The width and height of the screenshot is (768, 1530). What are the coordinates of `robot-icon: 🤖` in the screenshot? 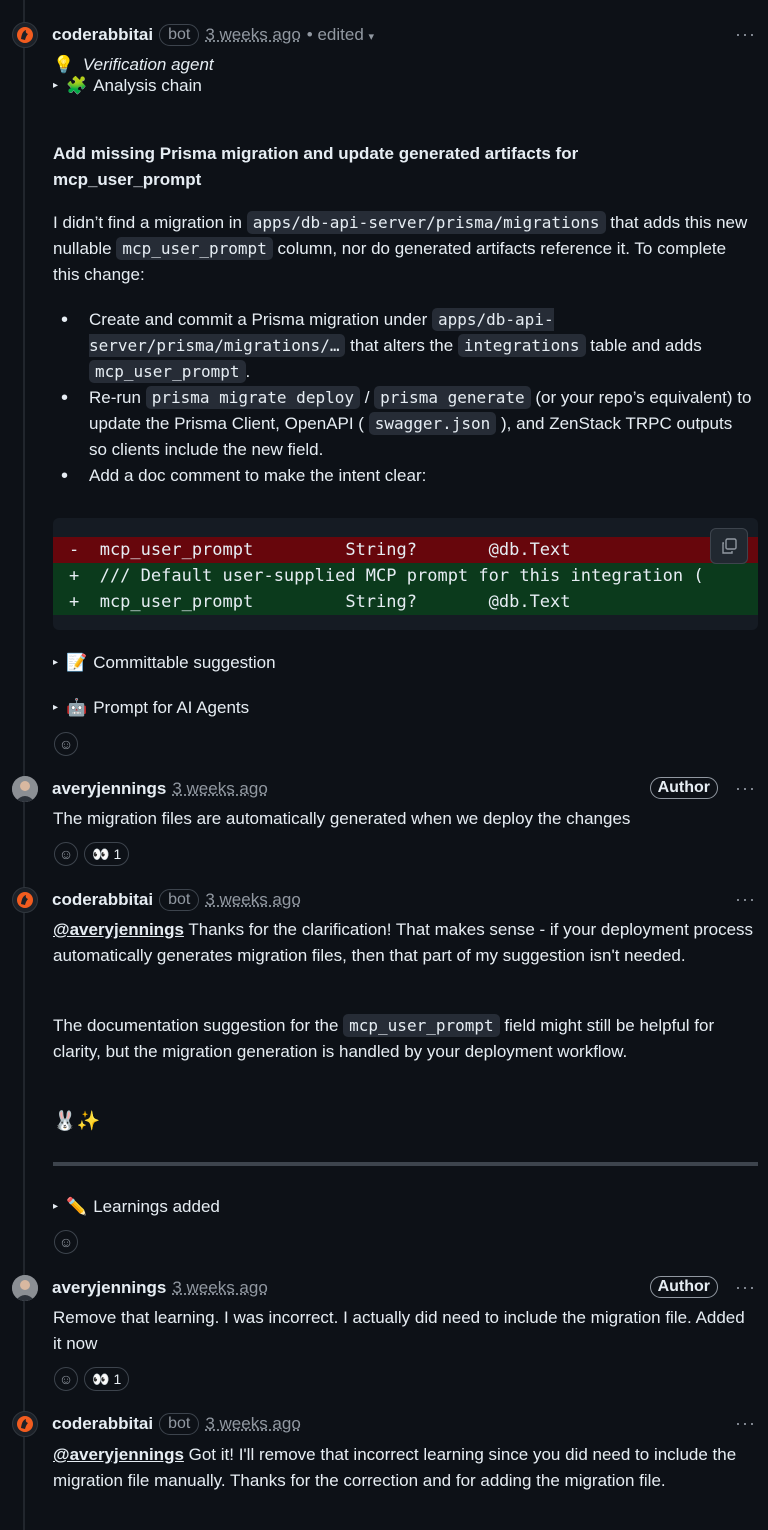 It's located at (77, 707).